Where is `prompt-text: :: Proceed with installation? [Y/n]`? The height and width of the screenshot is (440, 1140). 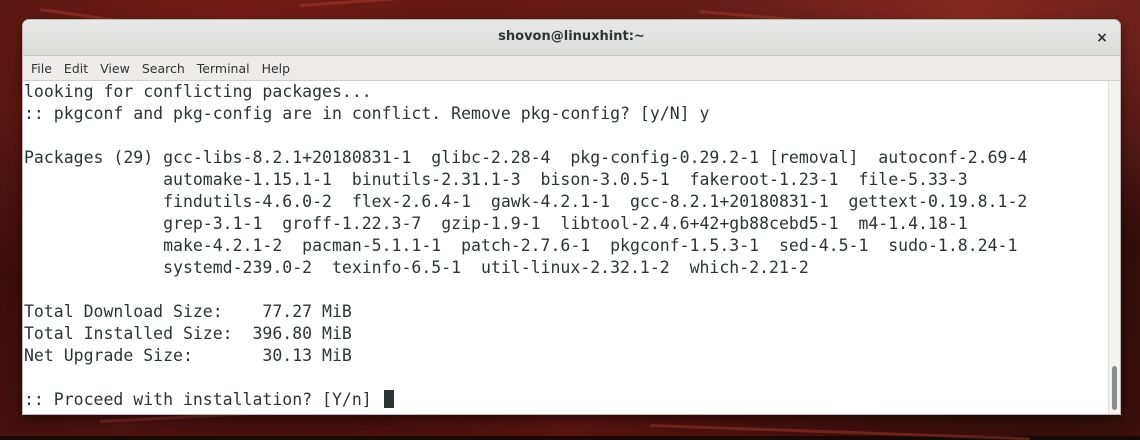 prompt-text: :: Proceed with installation? [Y/n] is located at coordinates (203, 399).